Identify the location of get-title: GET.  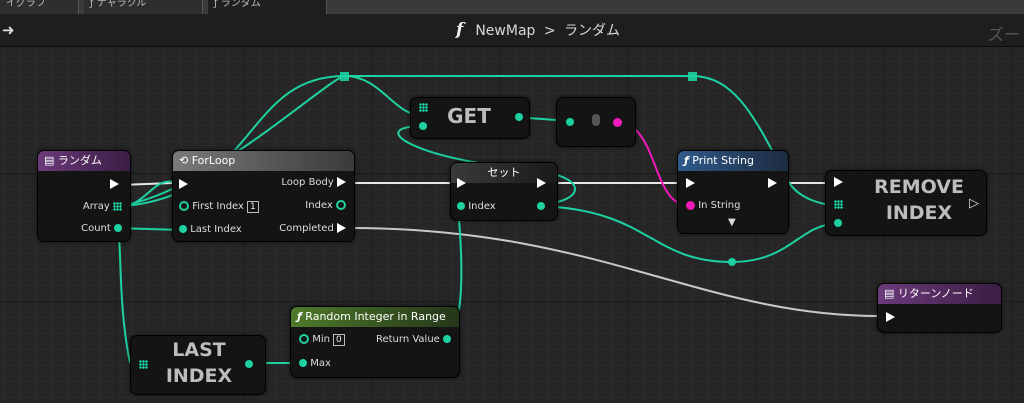
(469, 116).